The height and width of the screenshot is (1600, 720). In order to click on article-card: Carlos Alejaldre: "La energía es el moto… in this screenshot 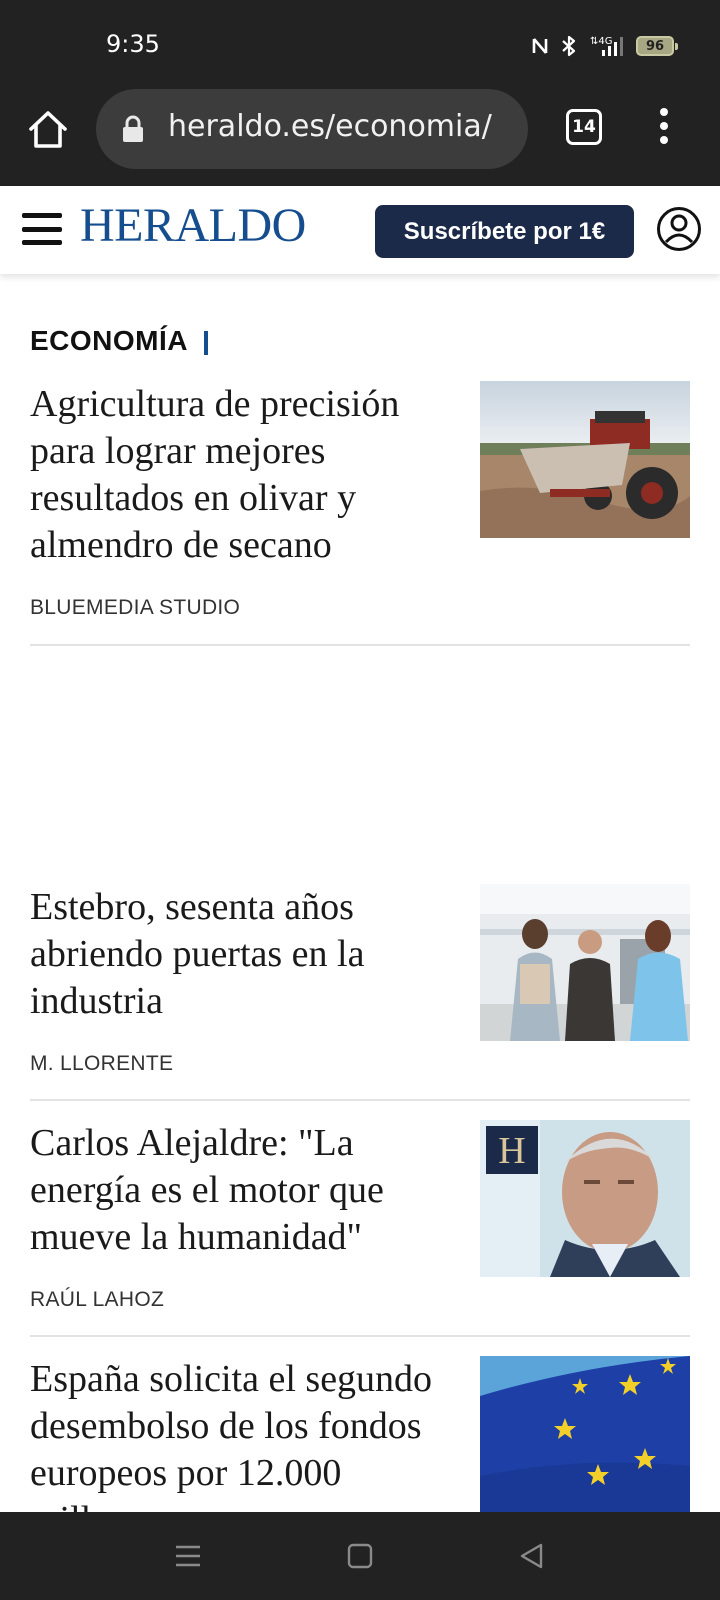, I will do `click(360, 1228)`.